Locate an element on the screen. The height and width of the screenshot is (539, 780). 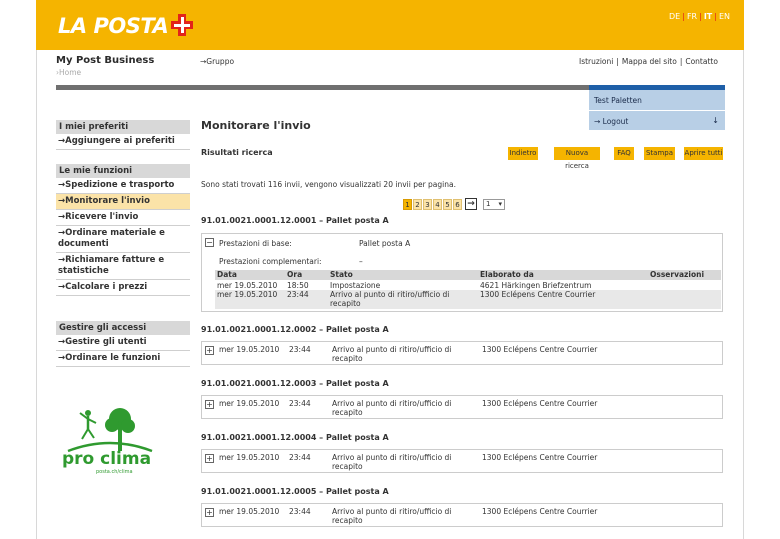
sidebar-item-users: →Gestire gli utenti is located at coordinates (123, 343).